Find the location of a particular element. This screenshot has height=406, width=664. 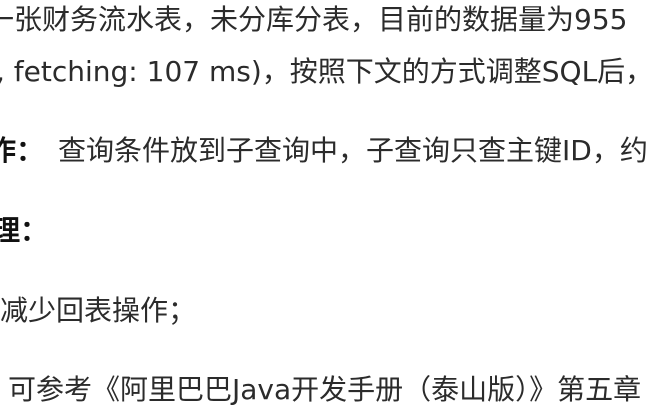

operation-text: 查询条件放到子查询中，子查询只查主键ID，约 is located at coordinates (353, 150).